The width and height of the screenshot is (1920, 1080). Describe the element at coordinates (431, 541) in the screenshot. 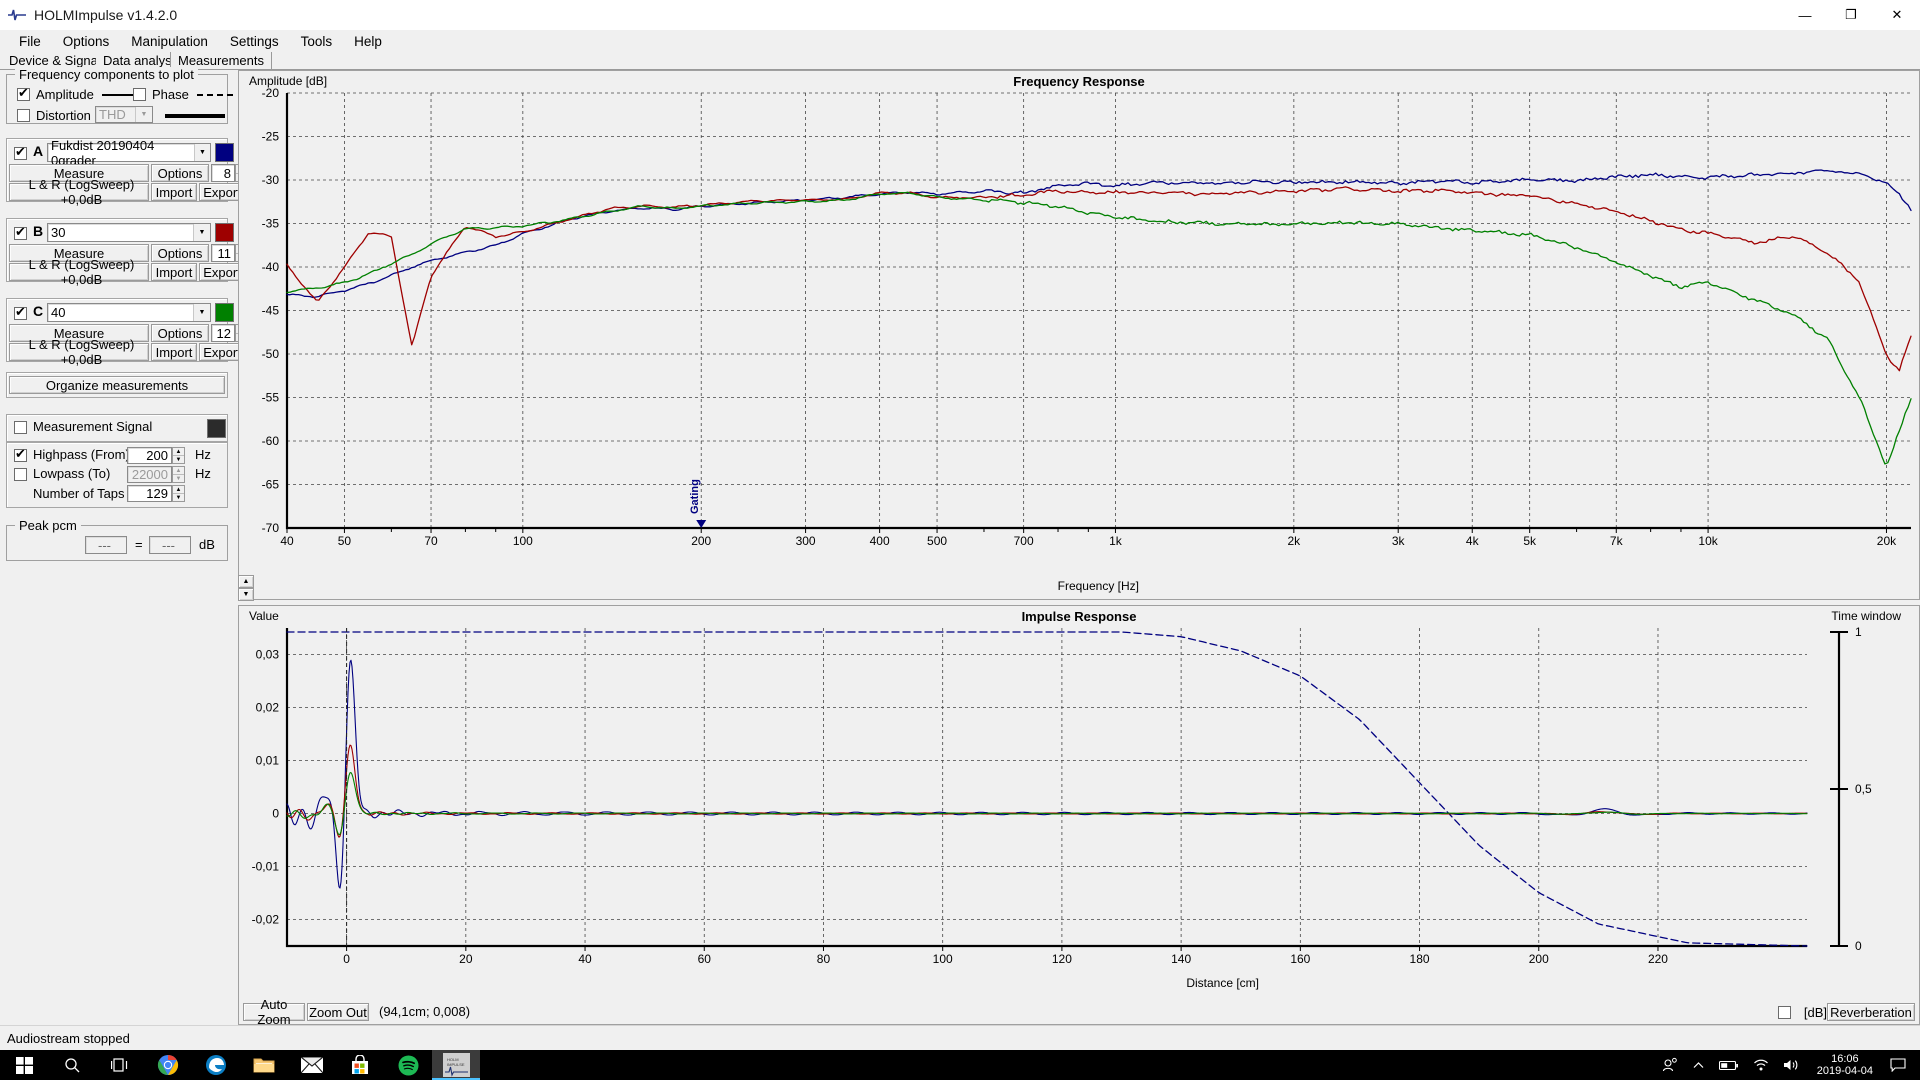

I see `svg-text: 70` at that location.